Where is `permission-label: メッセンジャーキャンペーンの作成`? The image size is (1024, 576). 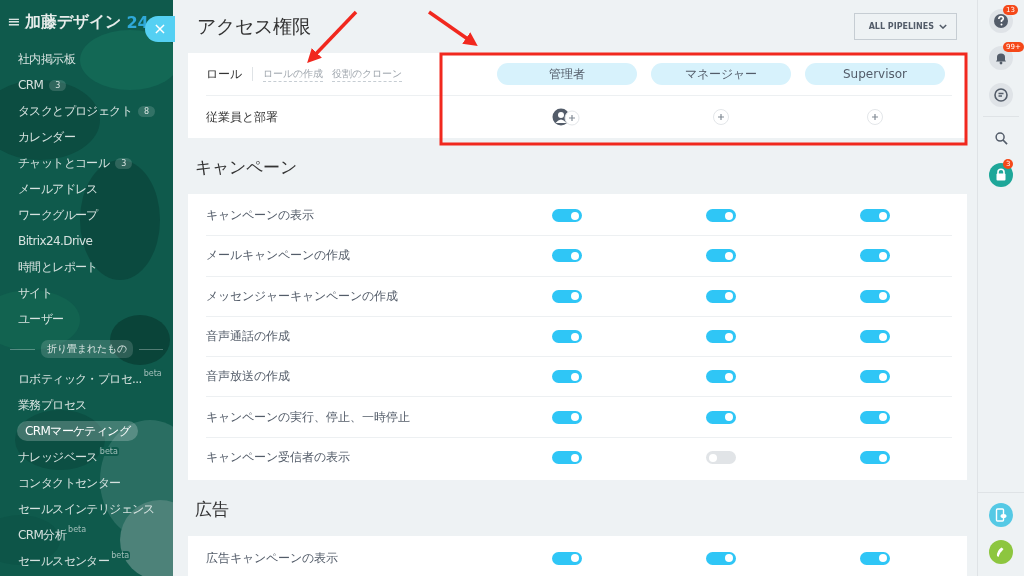 permission-label: メッセンジャーキャンペーンの作成 is located at coordinates (302, 296).